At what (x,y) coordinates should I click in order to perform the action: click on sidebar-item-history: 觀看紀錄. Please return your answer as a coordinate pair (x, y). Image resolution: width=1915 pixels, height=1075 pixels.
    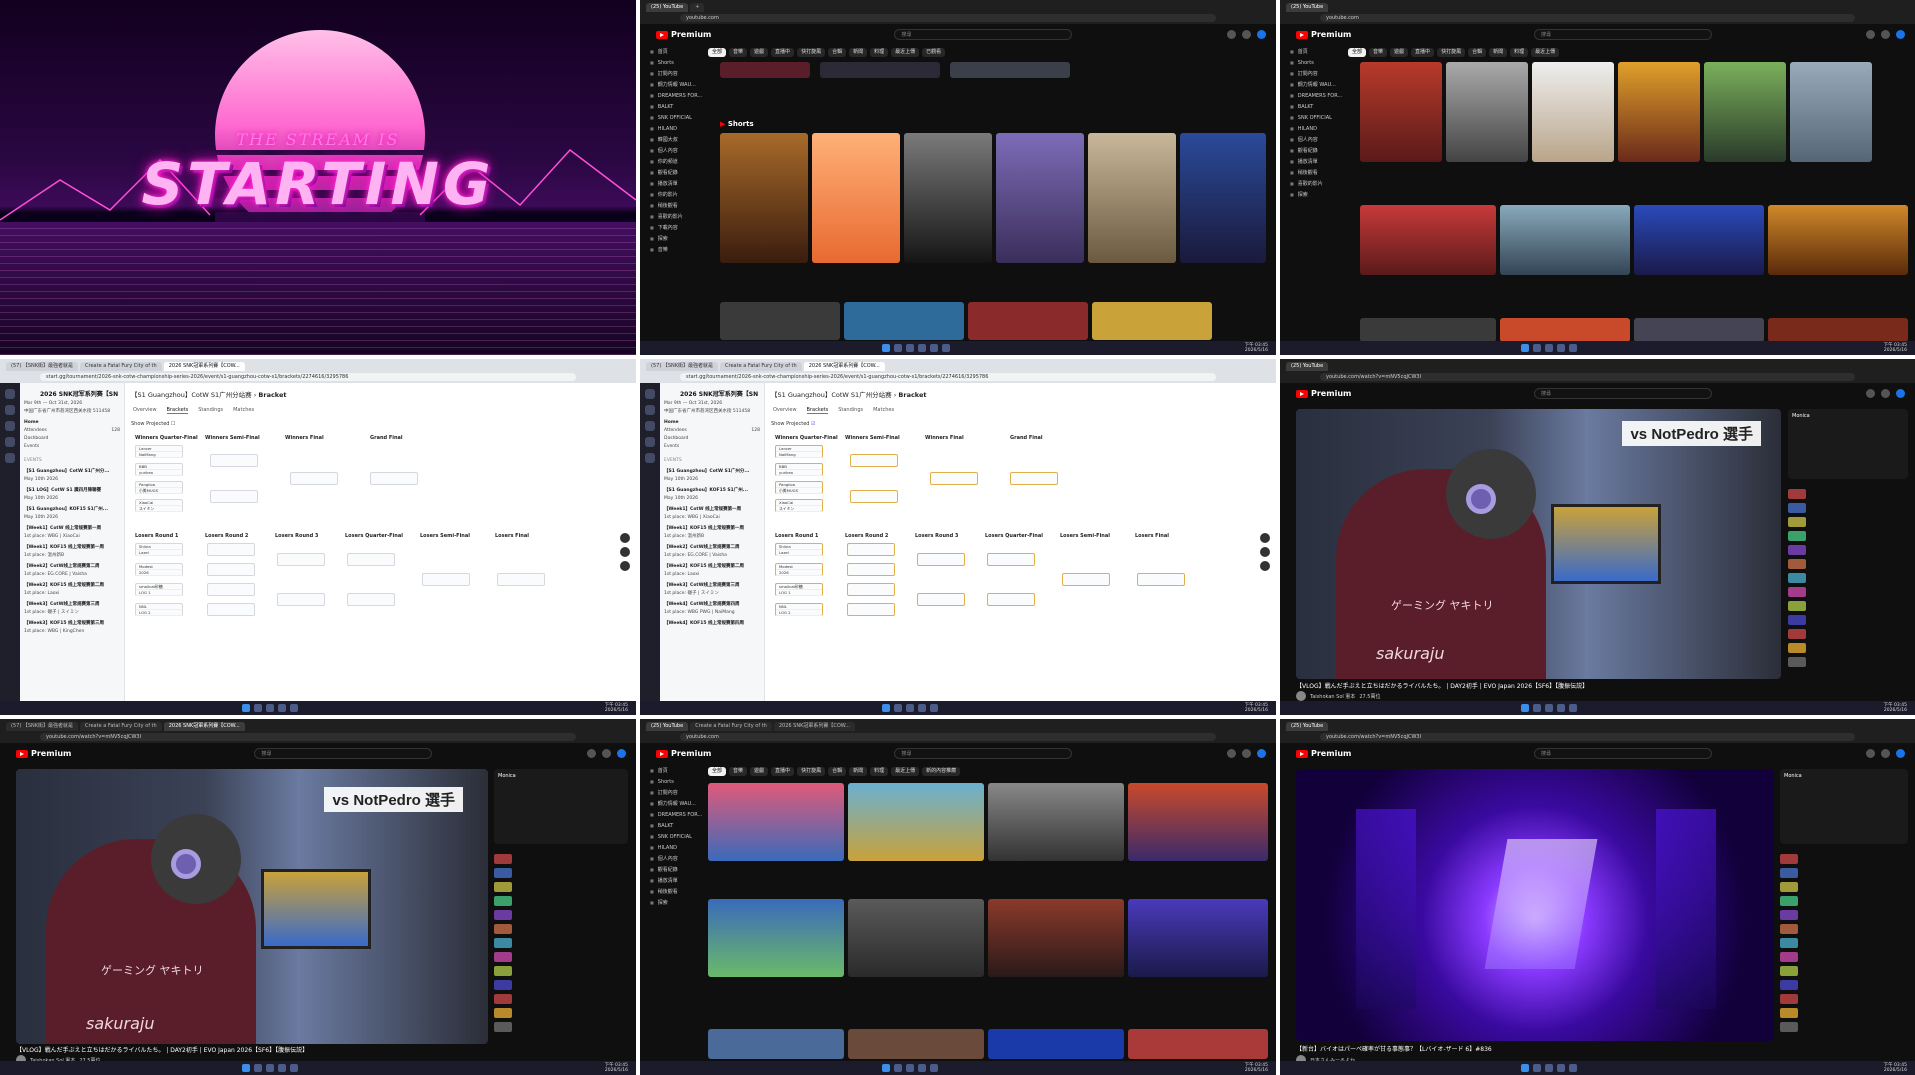
    Looking at the image, I should click on (671, 172).